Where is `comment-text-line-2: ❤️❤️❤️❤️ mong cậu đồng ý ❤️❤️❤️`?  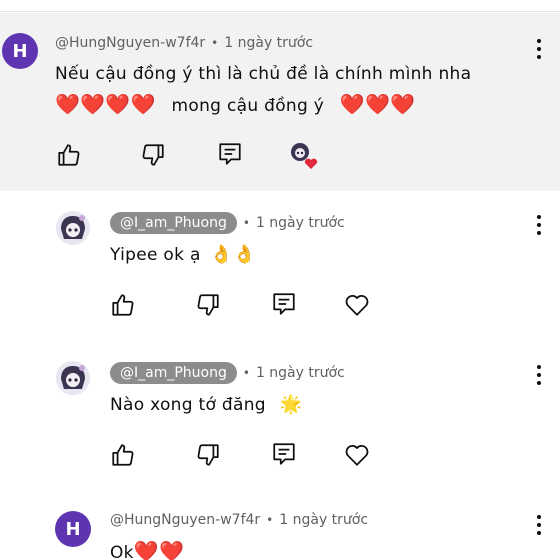
comment-text-line-2: ❤️❤️❤️❤️ mong cậu đồng ý ❤️❤️❤️ is located at coordinates (235, 104).